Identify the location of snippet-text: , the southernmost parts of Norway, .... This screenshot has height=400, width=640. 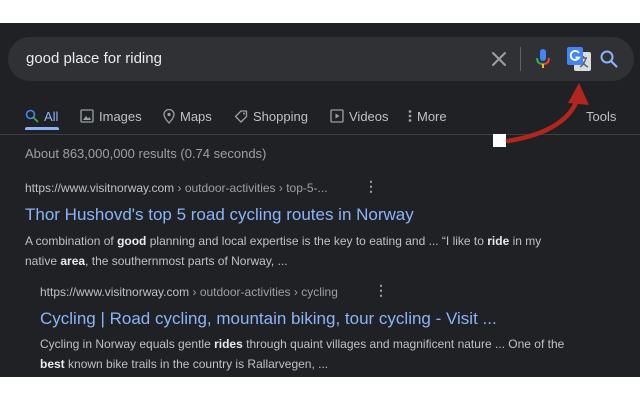
(186, 261).